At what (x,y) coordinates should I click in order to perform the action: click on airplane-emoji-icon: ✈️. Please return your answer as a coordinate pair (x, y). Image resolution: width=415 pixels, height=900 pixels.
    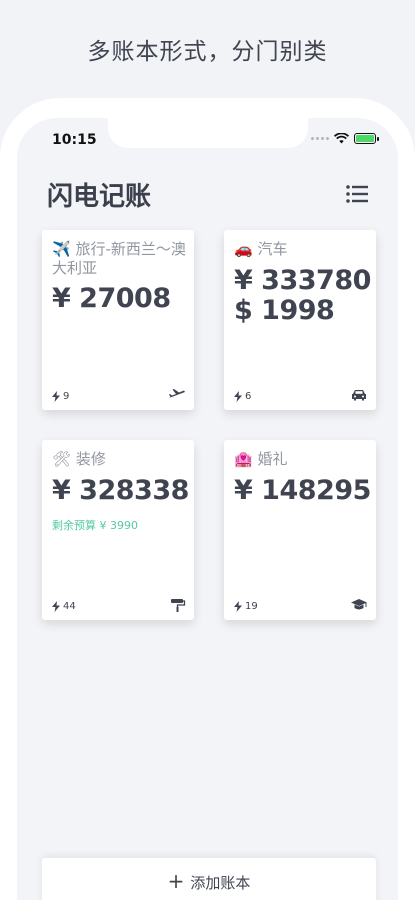
    Looking at the image, I should click on (61, 249).